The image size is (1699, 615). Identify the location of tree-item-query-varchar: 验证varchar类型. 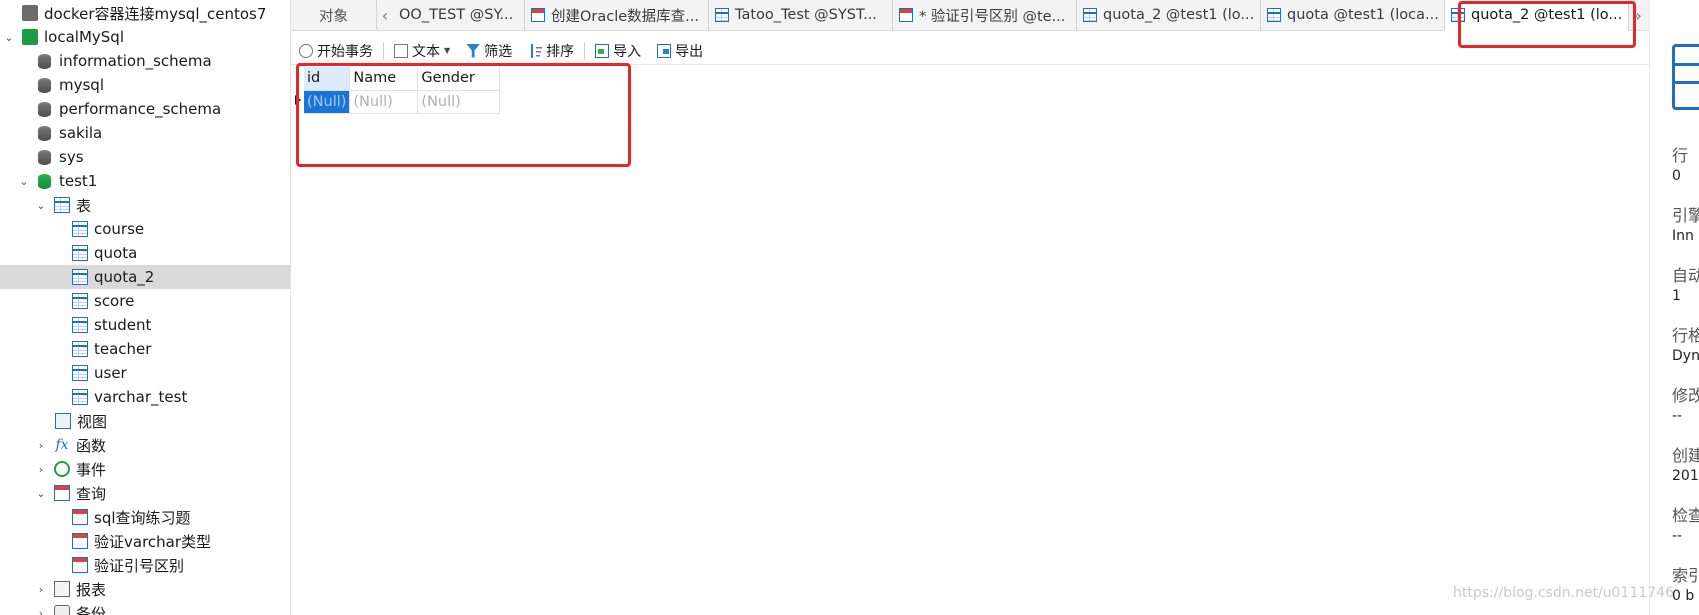
(145, 541).